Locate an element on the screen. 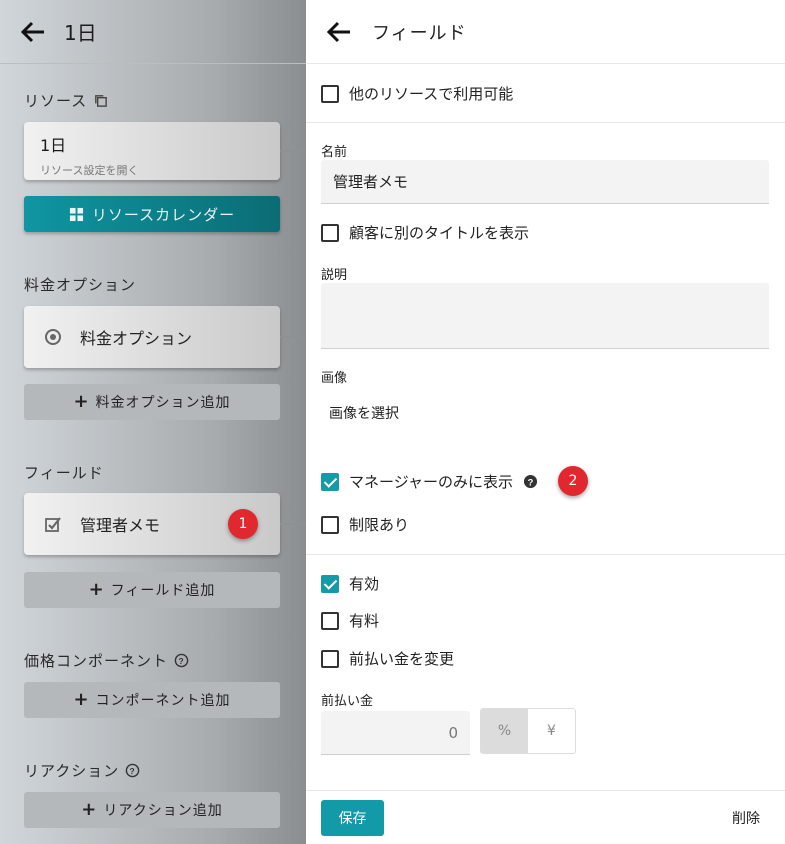  resource-card-title: 1日 is located at coordinates (53, 145).